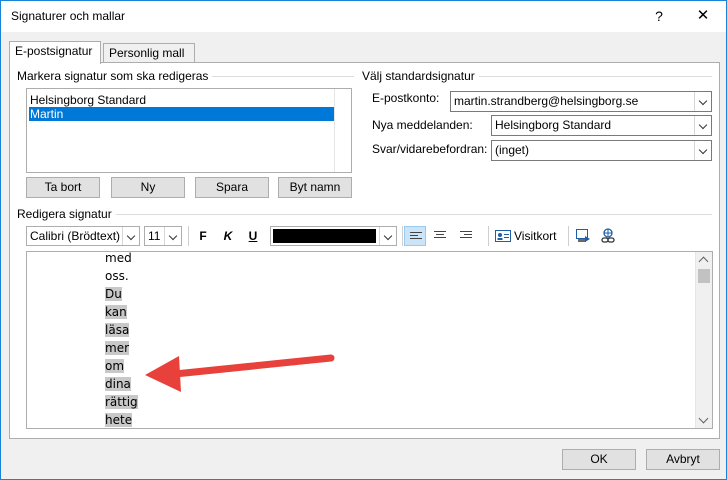 Image resolution: width=727 pixels, height=480 pixels. What do you see at coordinates (75, 236) in the screenshot?
I see `font-name-value: Calibri (Brödtext)` at bounding box center [75, 236].